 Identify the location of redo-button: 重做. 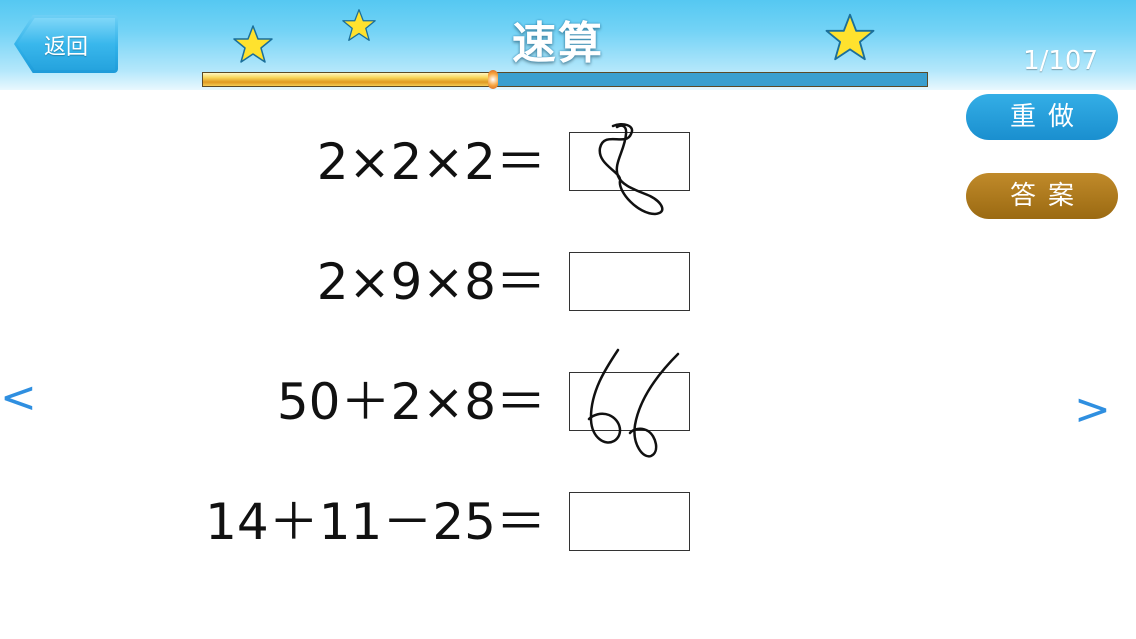
(1042, 117).